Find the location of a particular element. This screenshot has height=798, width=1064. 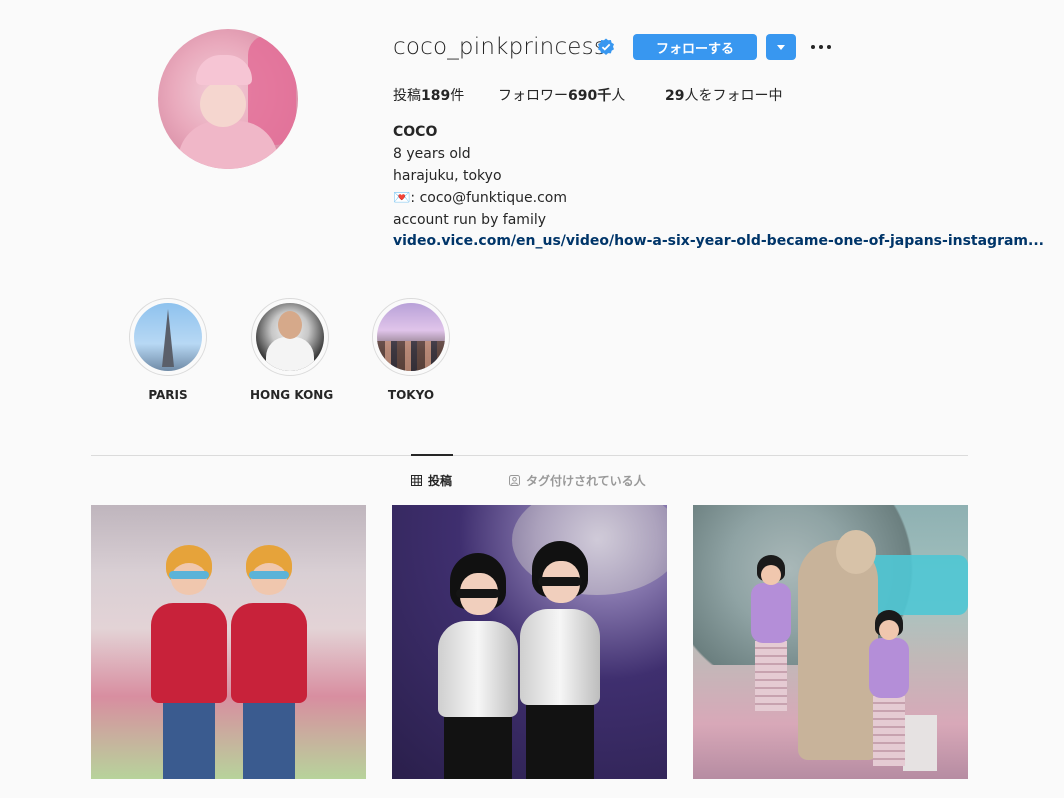

highlight-label: HONG KONG is located at coordinates (292, 395).